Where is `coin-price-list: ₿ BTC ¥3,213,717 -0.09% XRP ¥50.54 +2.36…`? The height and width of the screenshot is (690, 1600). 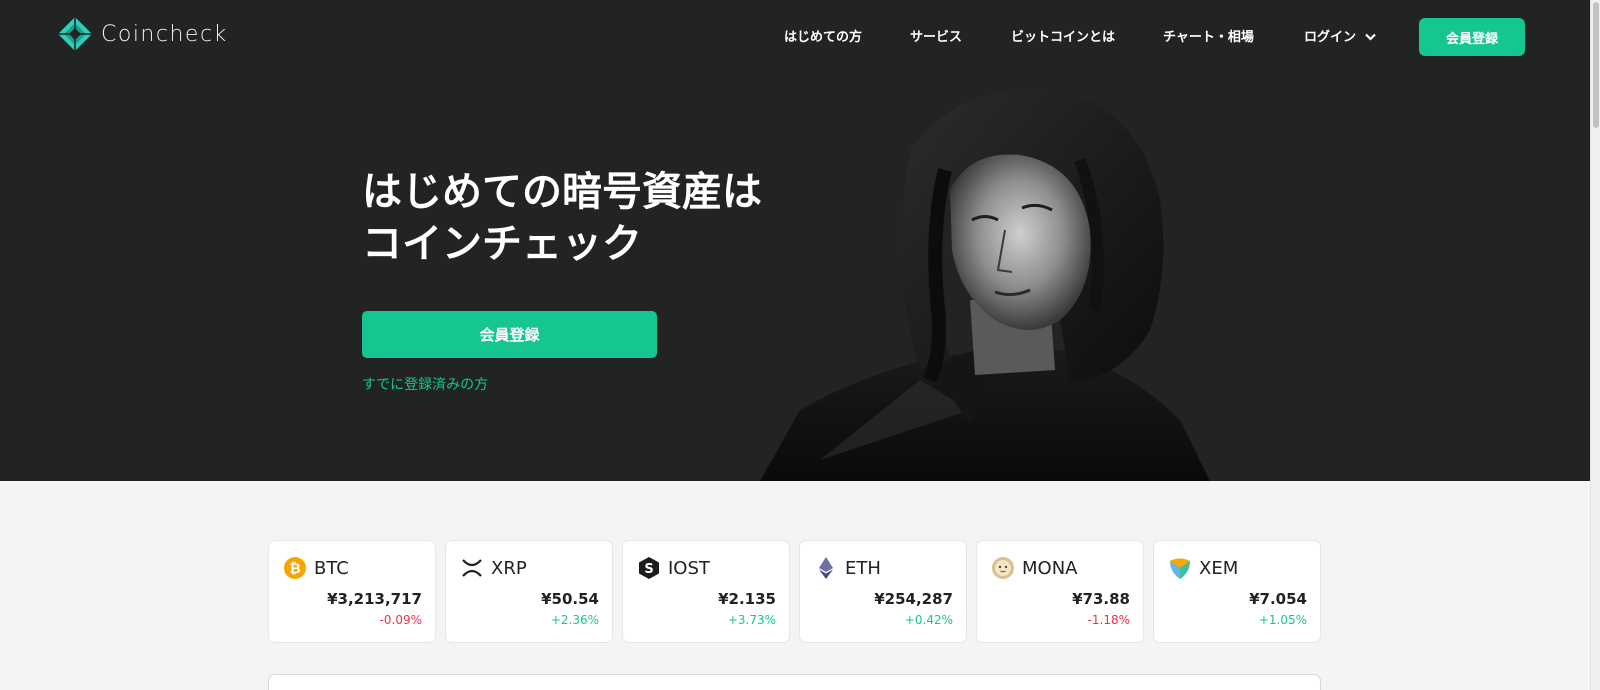
coin-price-list: ₿ BTC ¥3,213,717 -0.09% XRP ¥50.54 +2.36… is located at coordinates (794, 591).